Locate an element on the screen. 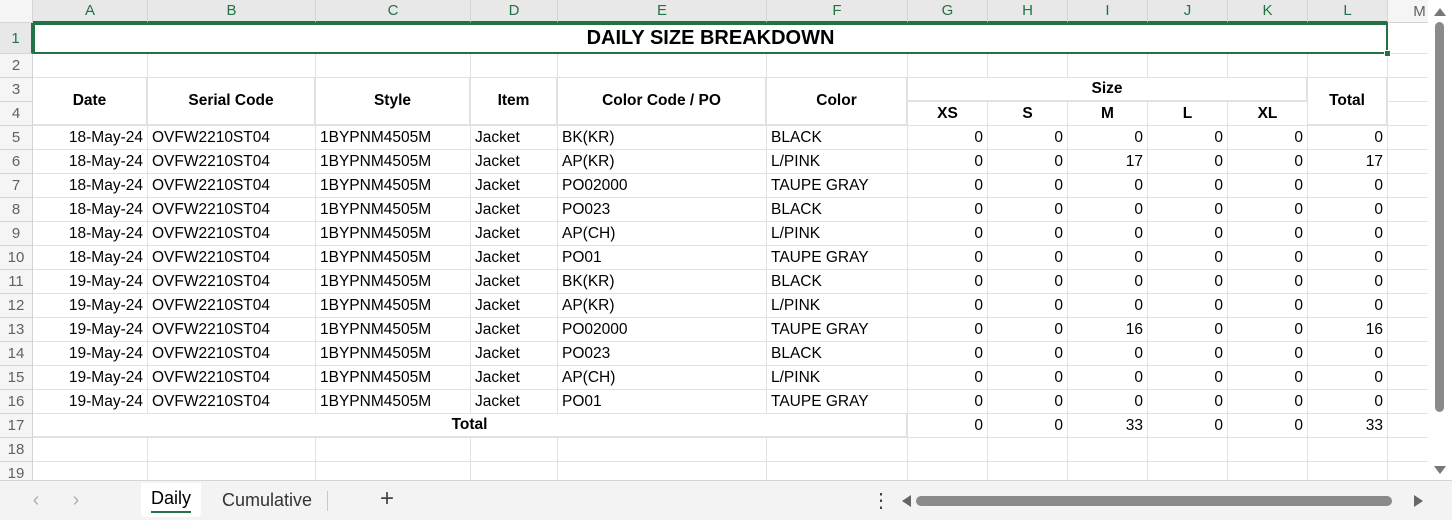 This screenshot has height=520, width=1452. title-cell: DAILY SIZE BREAKDOWN is located at coordinates (710, 38).